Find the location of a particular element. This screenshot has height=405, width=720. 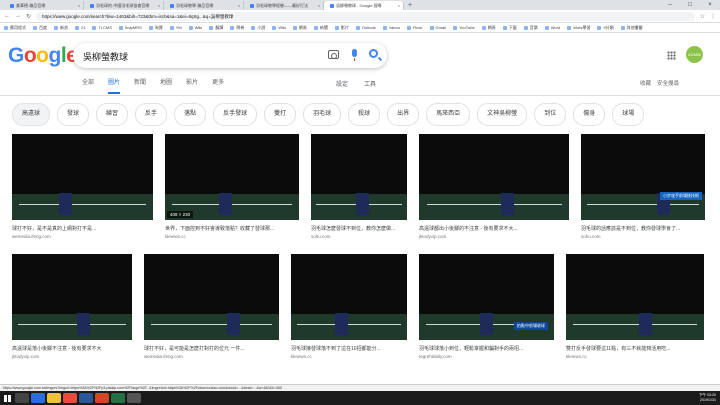

system-tray-clock: 下午 03:20 2019/1/31 is located at coordinates (707, 398).